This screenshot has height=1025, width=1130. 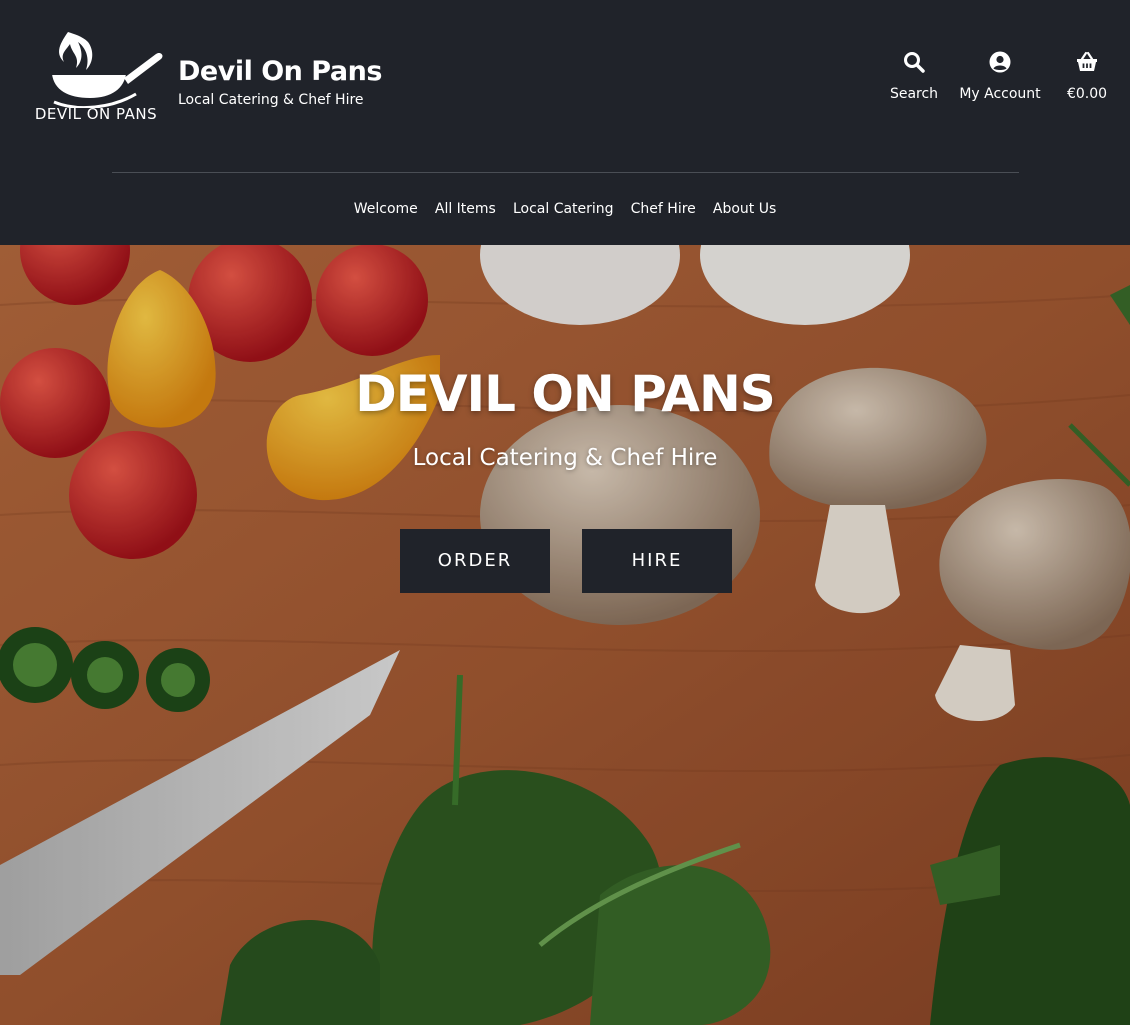 I want to click on site-logo: DEVIL ON PANS, so click(x=98, y=77).